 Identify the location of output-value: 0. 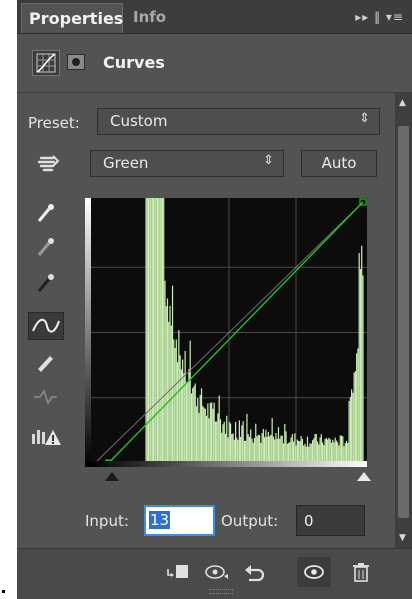
(309, 521).